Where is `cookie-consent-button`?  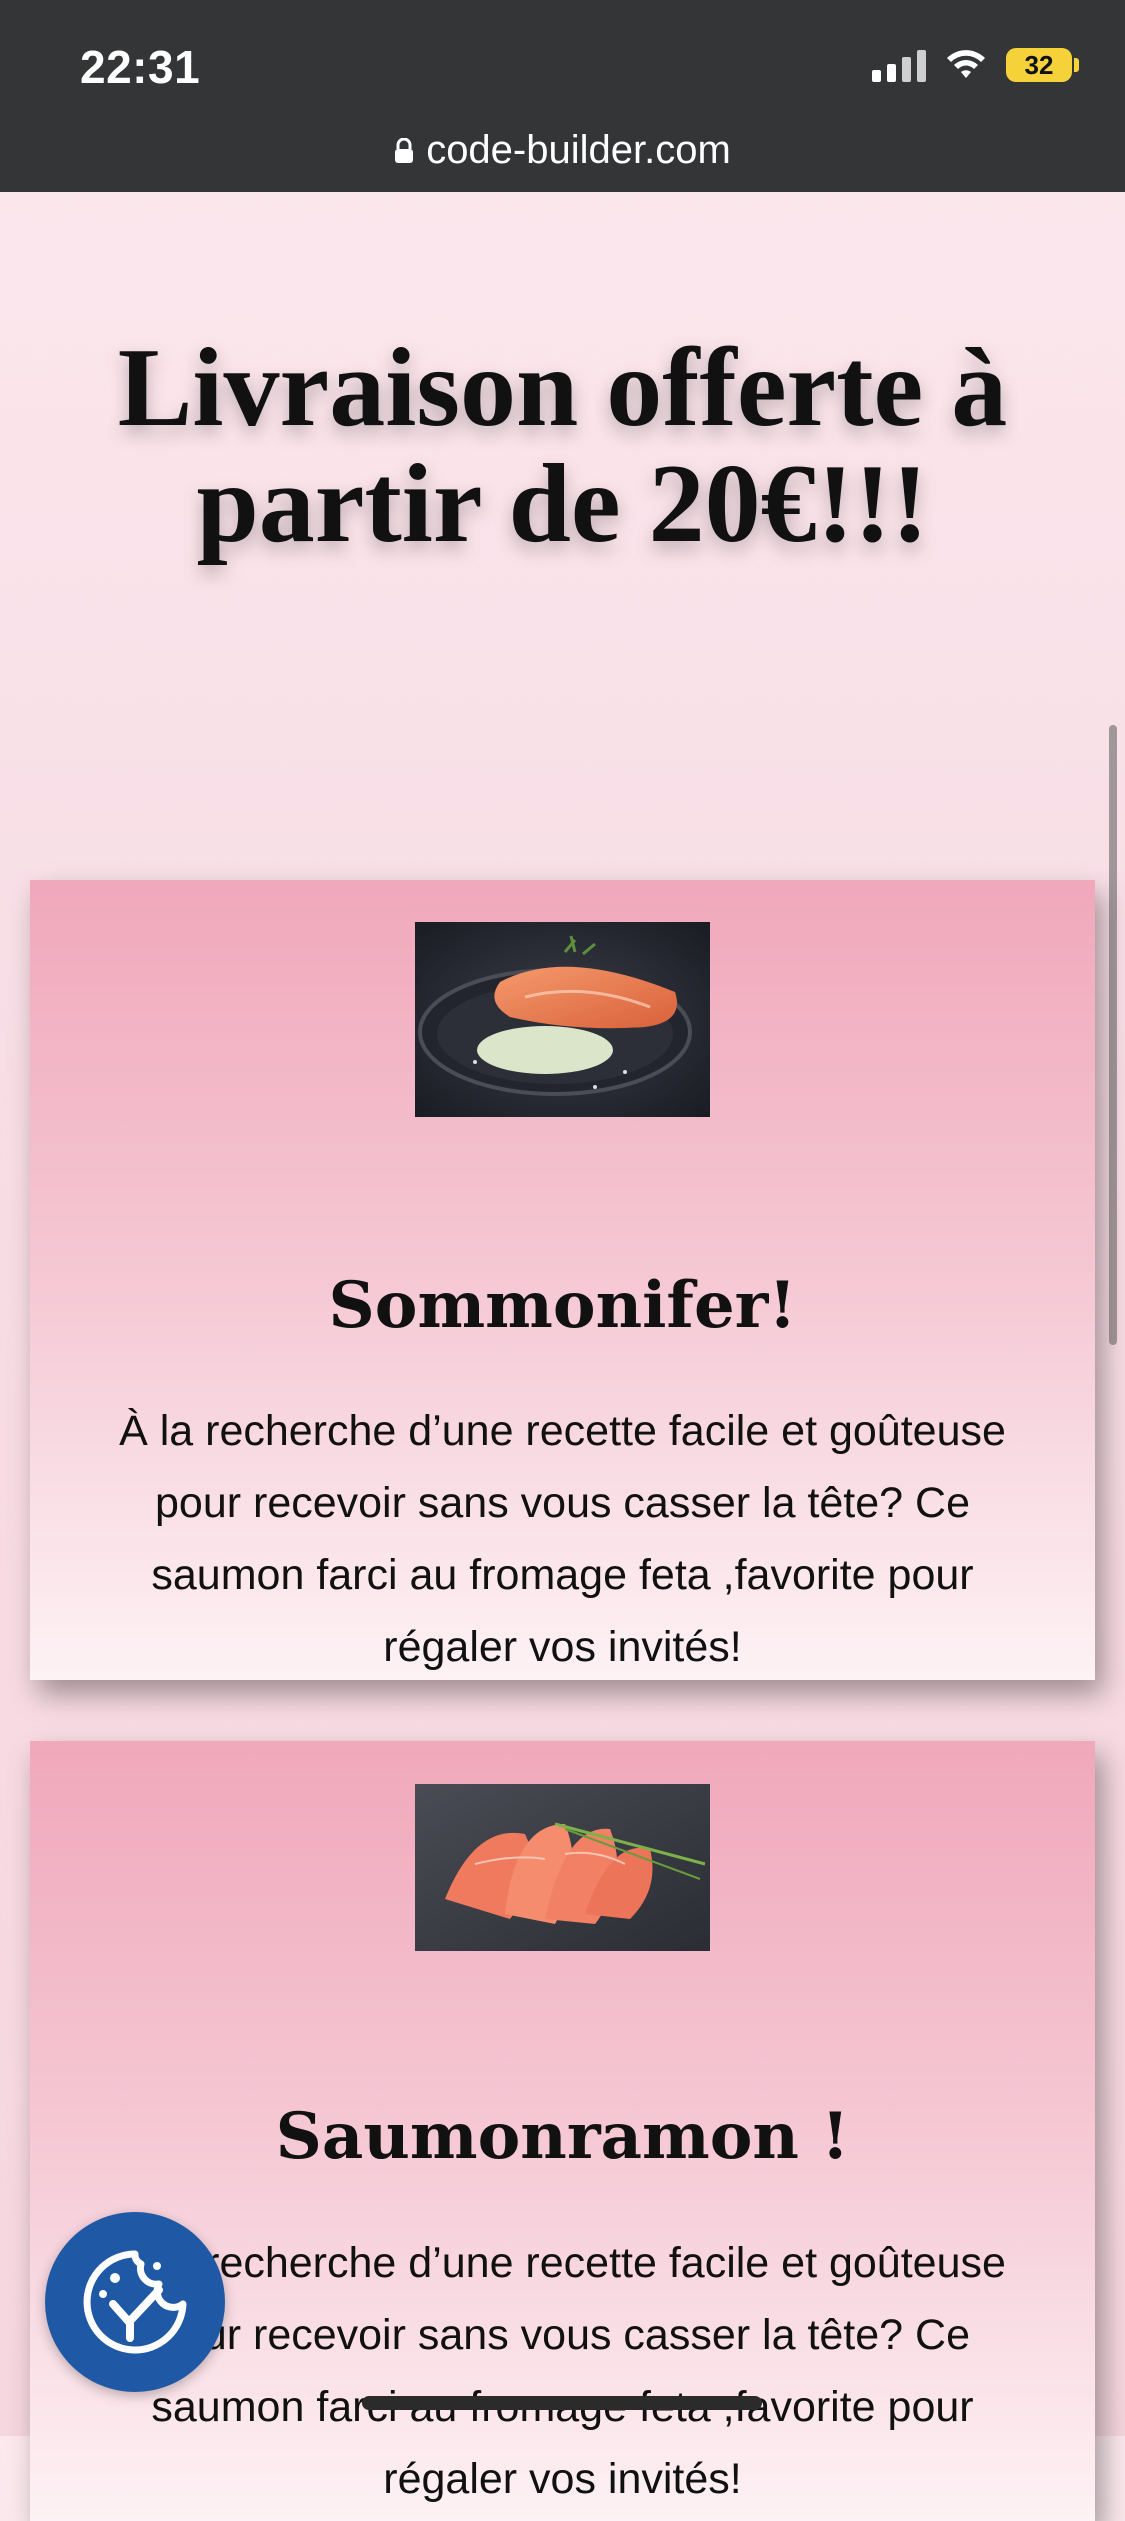
cookie-consent-button is located at coordinates (135, 2302).